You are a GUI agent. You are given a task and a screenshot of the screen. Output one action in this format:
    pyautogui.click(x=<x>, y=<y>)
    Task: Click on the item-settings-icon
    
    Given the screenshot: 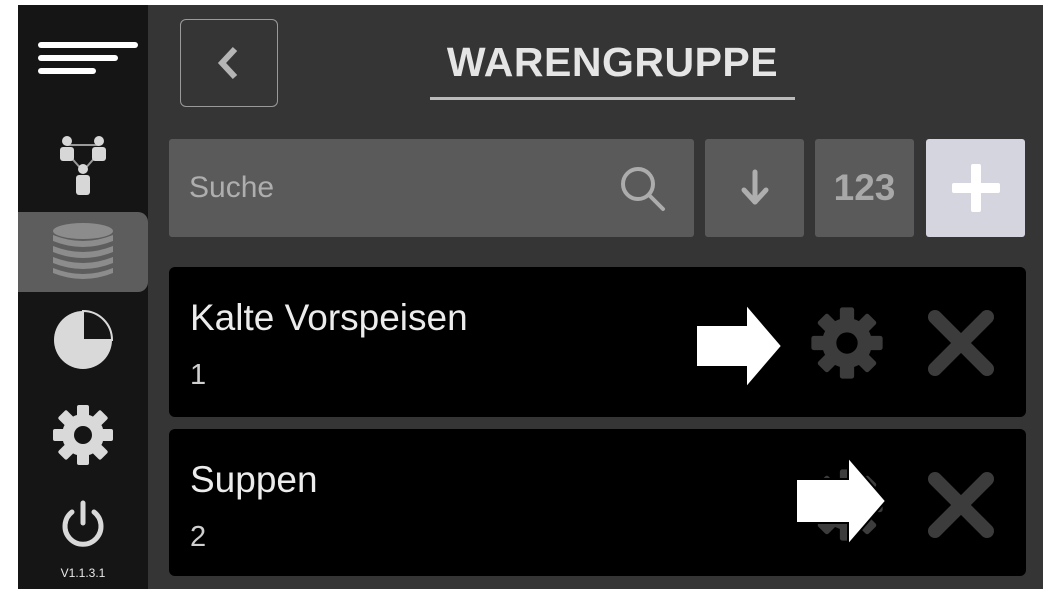 What is the action you would take?
    pyautogui.click(x=847, y=343)
    